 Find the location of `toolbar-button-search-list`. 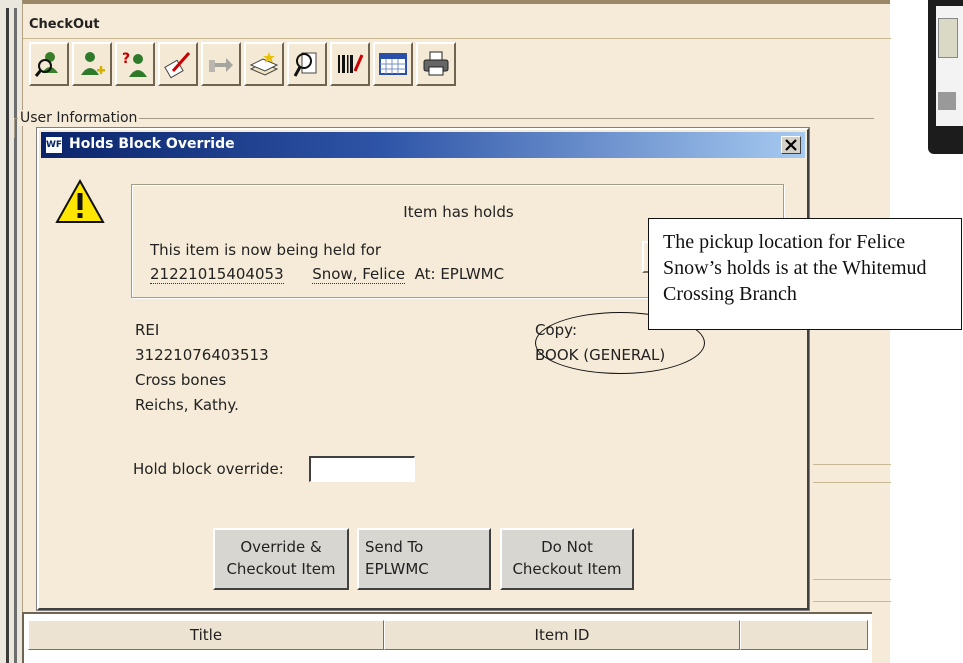

toolbar-button-search-list is located at coordinates (307, 64).